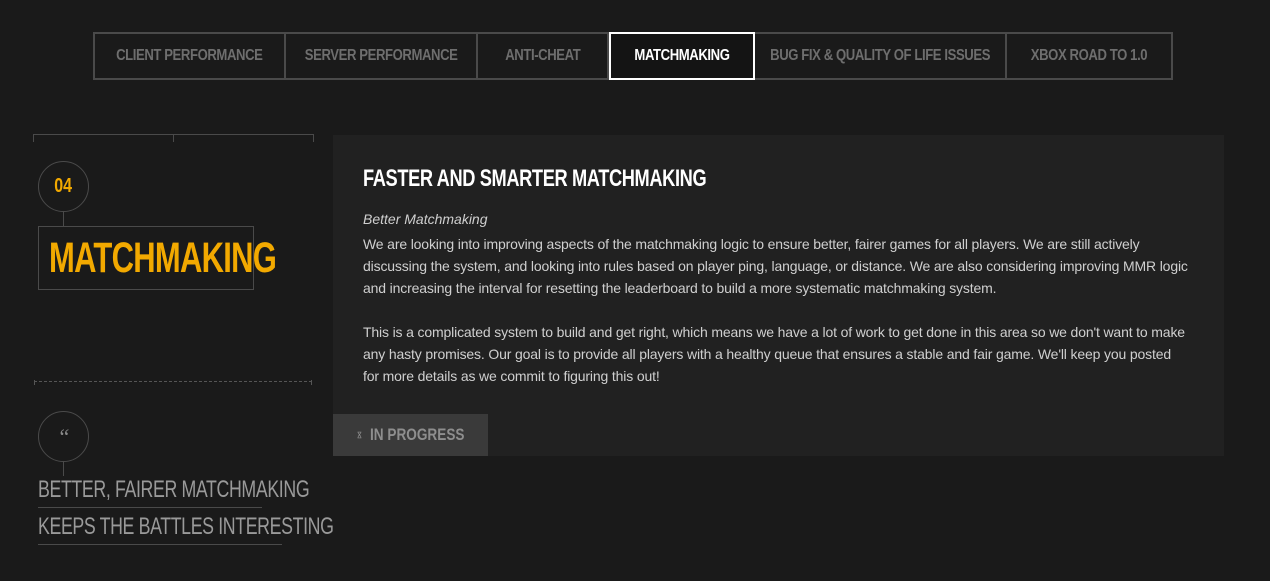 This screenshot has width=1270, height=581. I want to click on tab-xbox-road-to-1-0: XBOX ROAD TO 1.0, so click(1089, 56).